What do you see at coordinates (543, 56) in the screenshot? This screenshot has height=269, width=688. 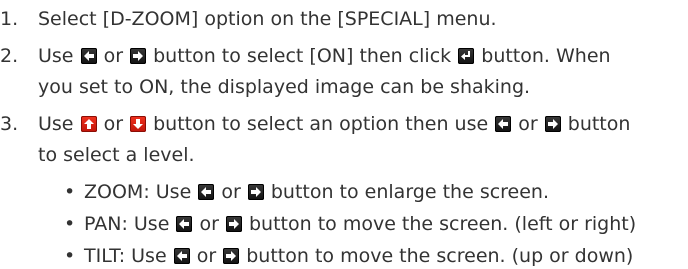 I see `text-segment: button. When` at bounding box center [543, 56].